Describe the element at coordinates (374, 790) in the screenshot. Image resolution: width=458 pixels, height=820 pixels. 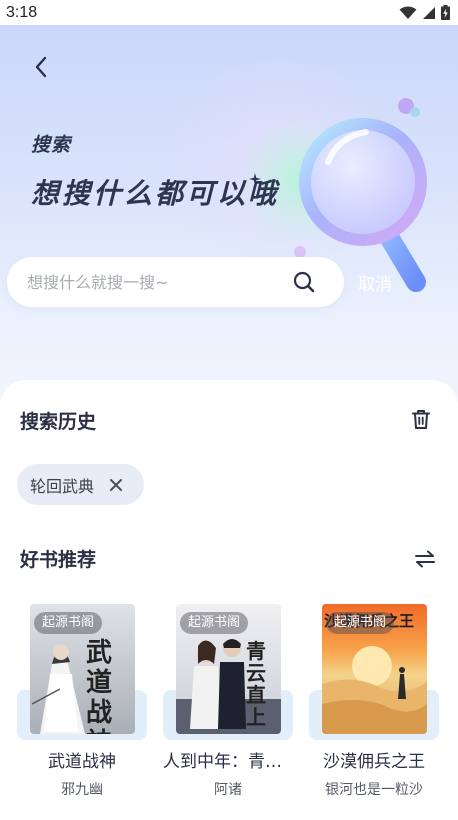
I see `book-author: 银河也是一粒沙` at that location.